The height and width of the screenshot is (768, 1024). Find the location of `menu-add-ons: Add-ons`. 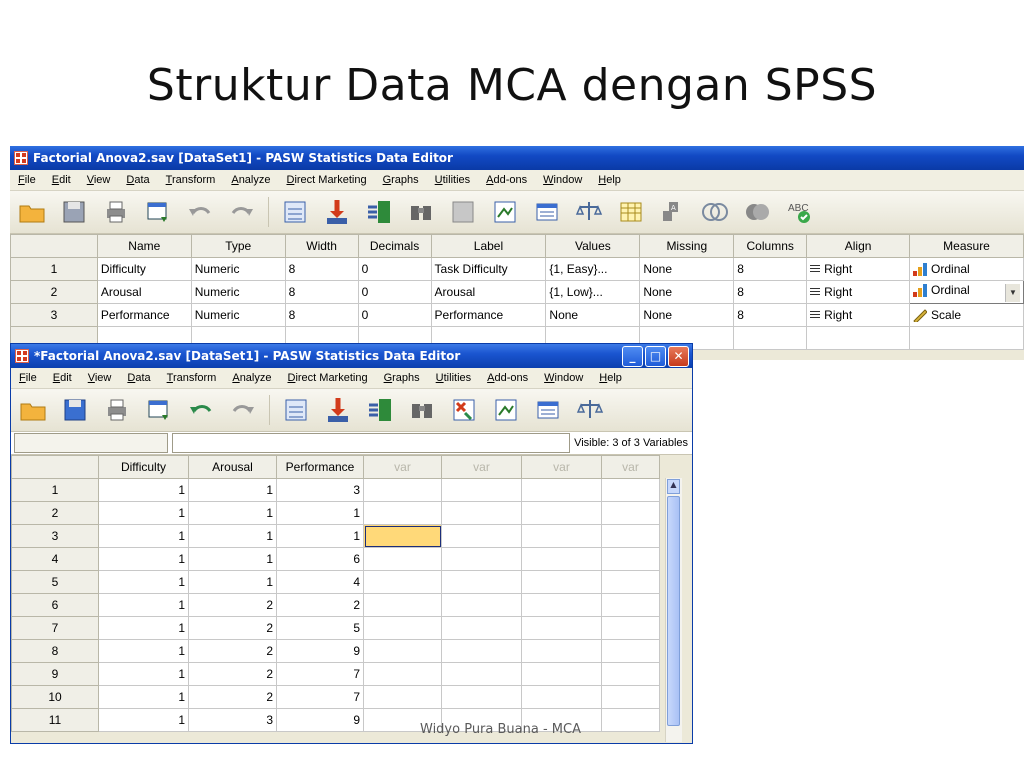

menu-add-ons: Add-ons is located at coordinates (506, 180).